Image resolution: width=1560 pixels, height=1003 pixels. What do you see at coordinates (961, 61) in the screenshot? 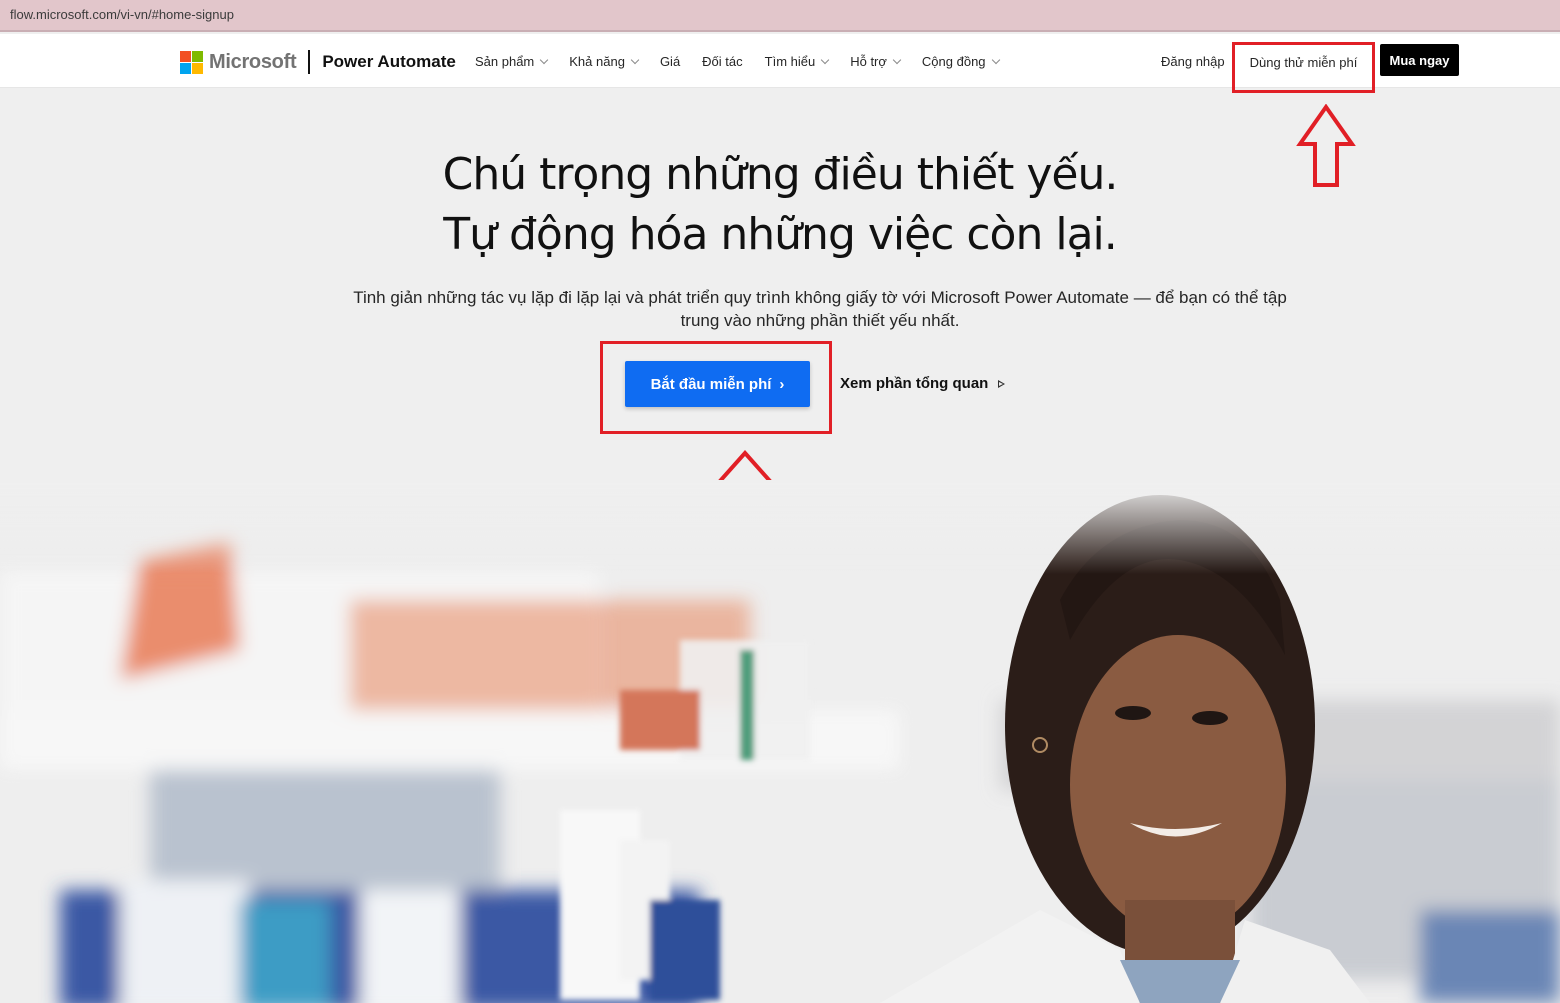
I see `menu-item-community: Cộng đồng` at bounding box center [961, 61].